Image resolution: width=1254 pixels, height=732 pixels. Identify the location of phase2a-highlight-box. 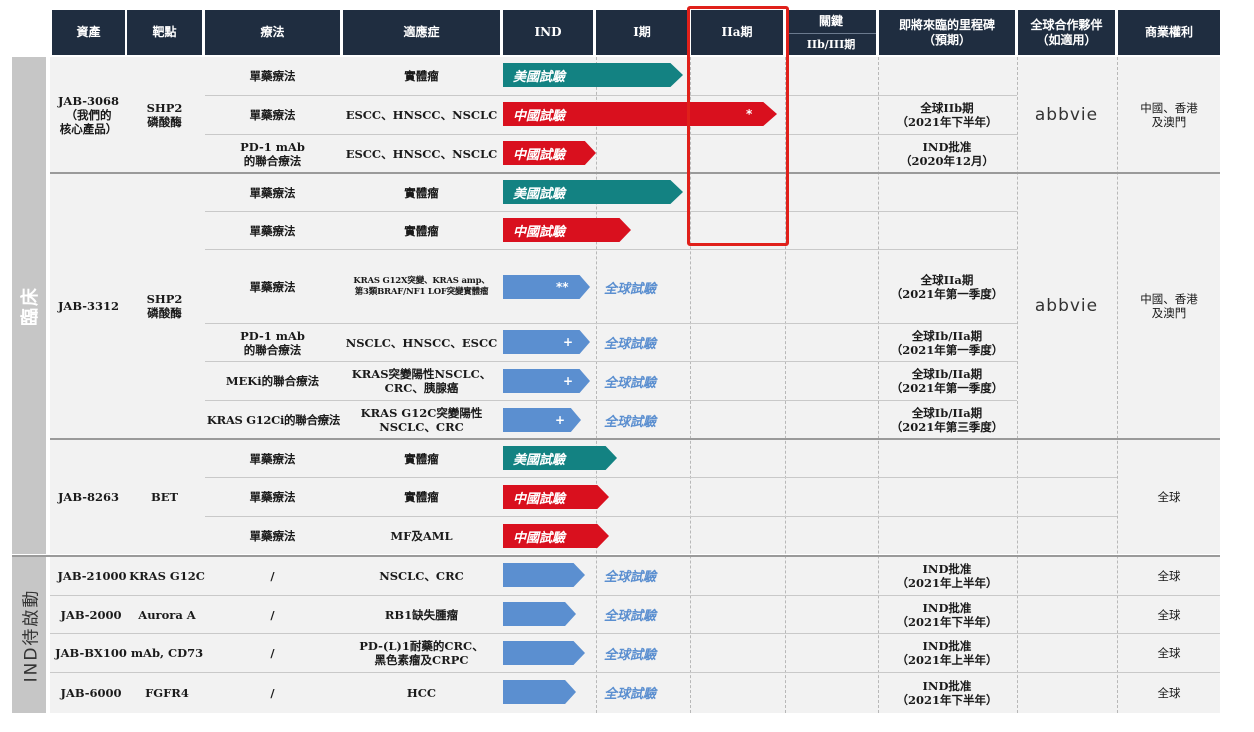
(738, 126).